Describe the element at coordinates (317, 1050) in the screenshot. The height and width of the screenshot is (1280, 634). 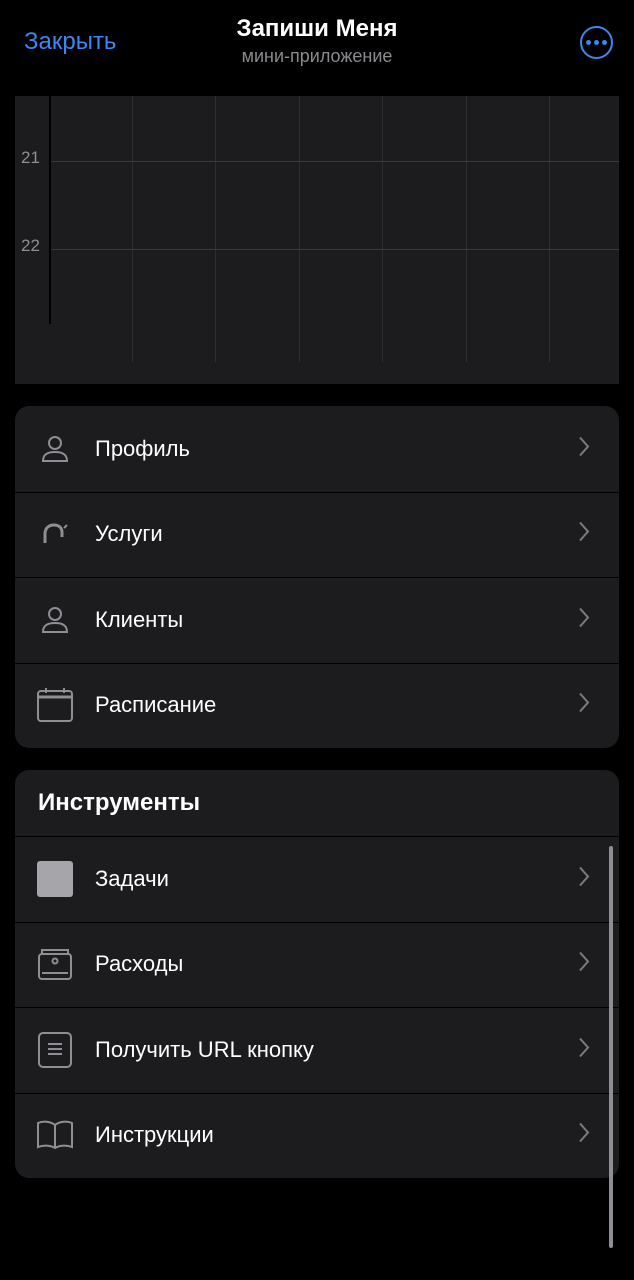
I see `tools-item-url-button: Получить URL кнопку` at that location.